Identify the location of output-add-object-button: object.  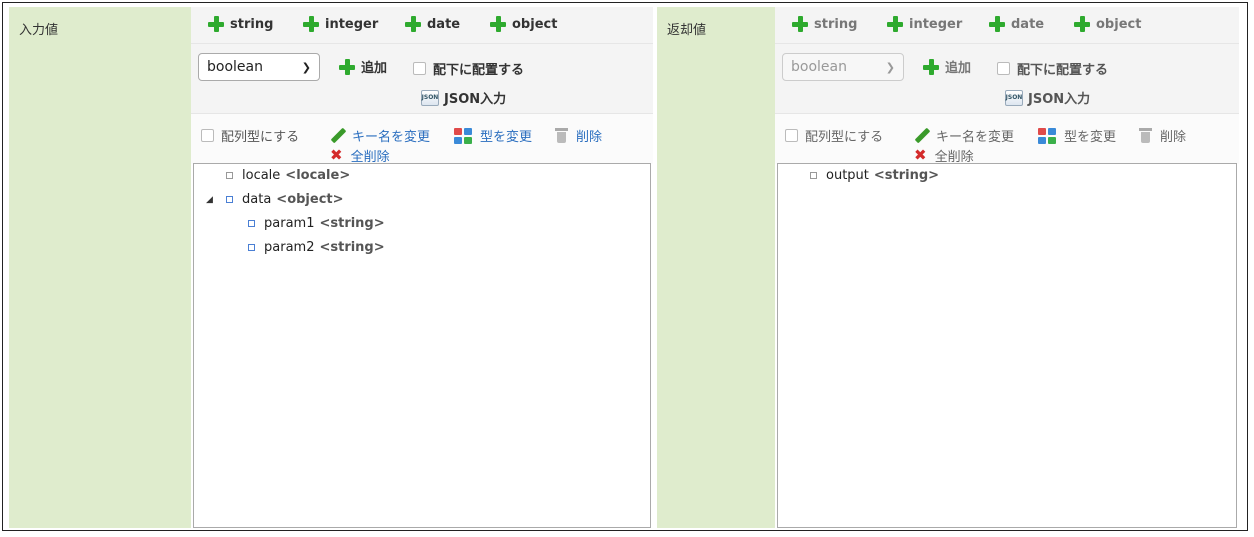
(1107, 24).